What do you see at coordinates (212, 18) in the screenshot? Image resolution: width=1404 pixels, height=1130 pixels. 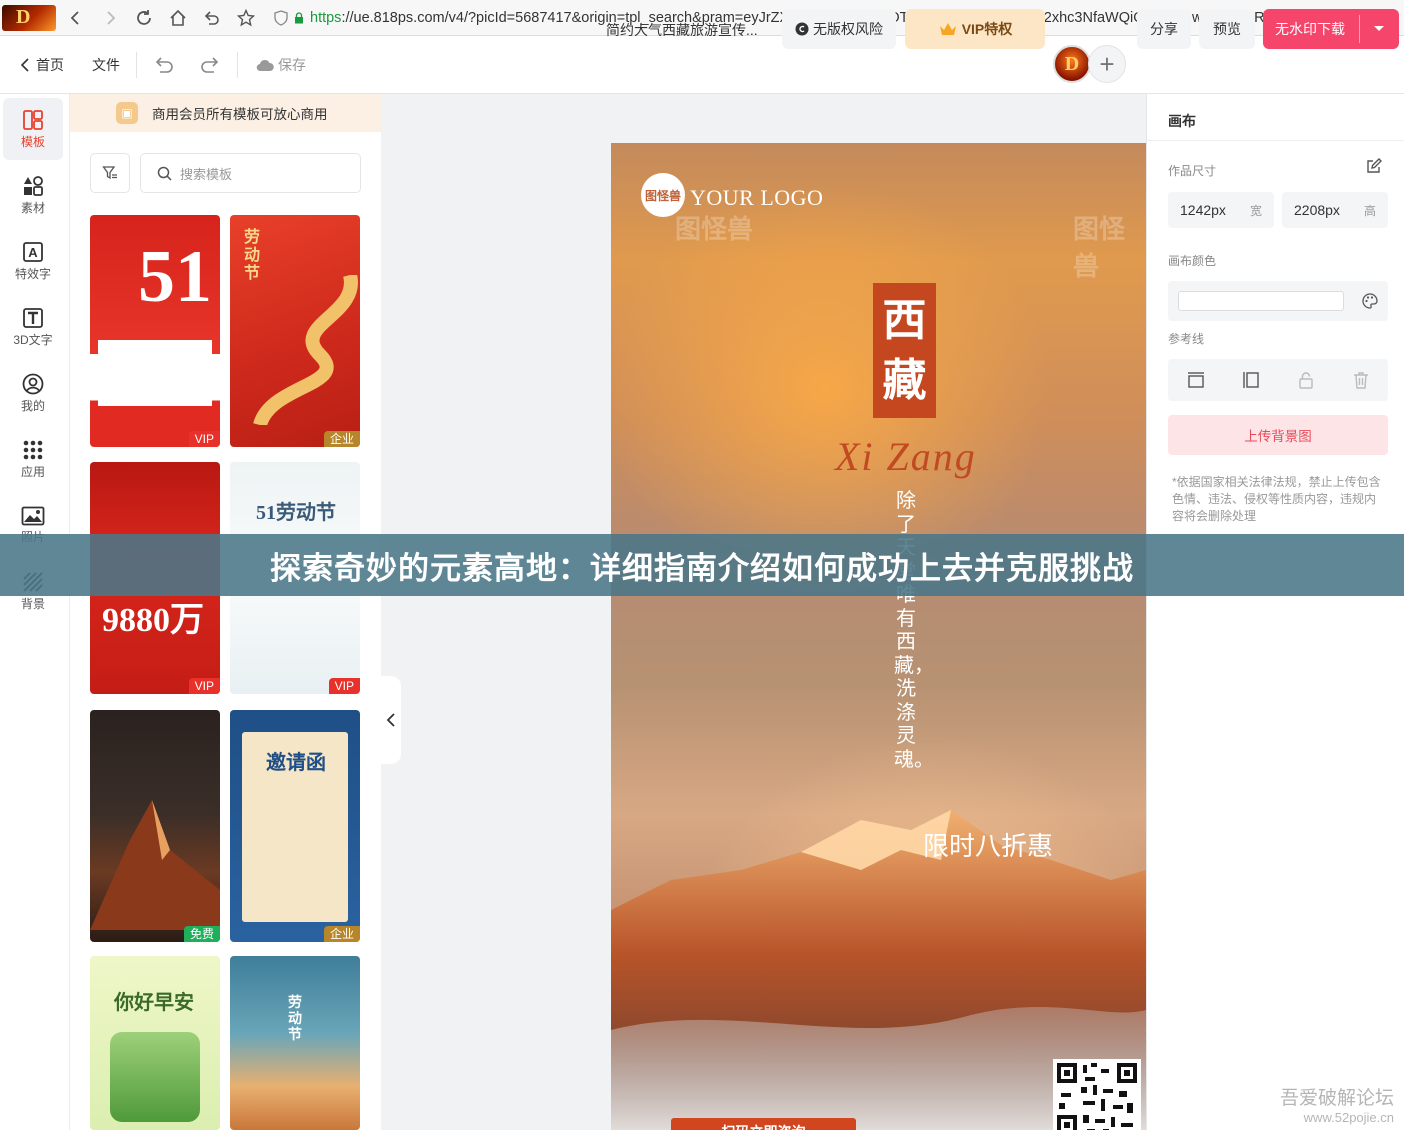 I see `undo-browser-button` at bounding box center [212, 18].